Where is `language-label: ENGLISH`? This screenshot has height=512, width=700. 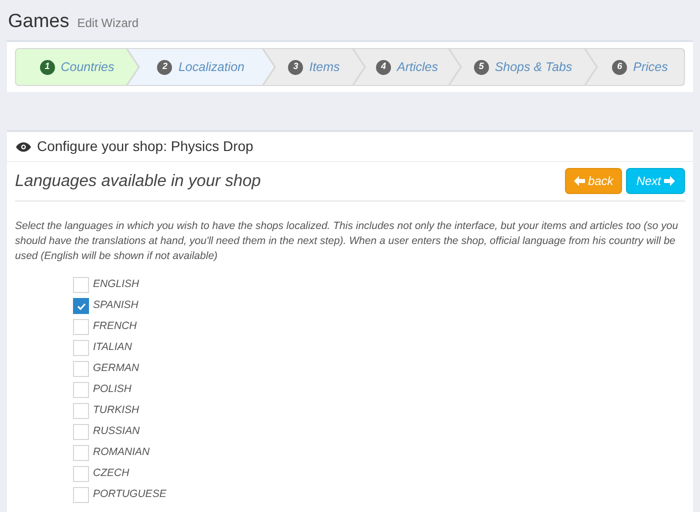 language-label: ENGLISH is located at coordinates (116, 284).